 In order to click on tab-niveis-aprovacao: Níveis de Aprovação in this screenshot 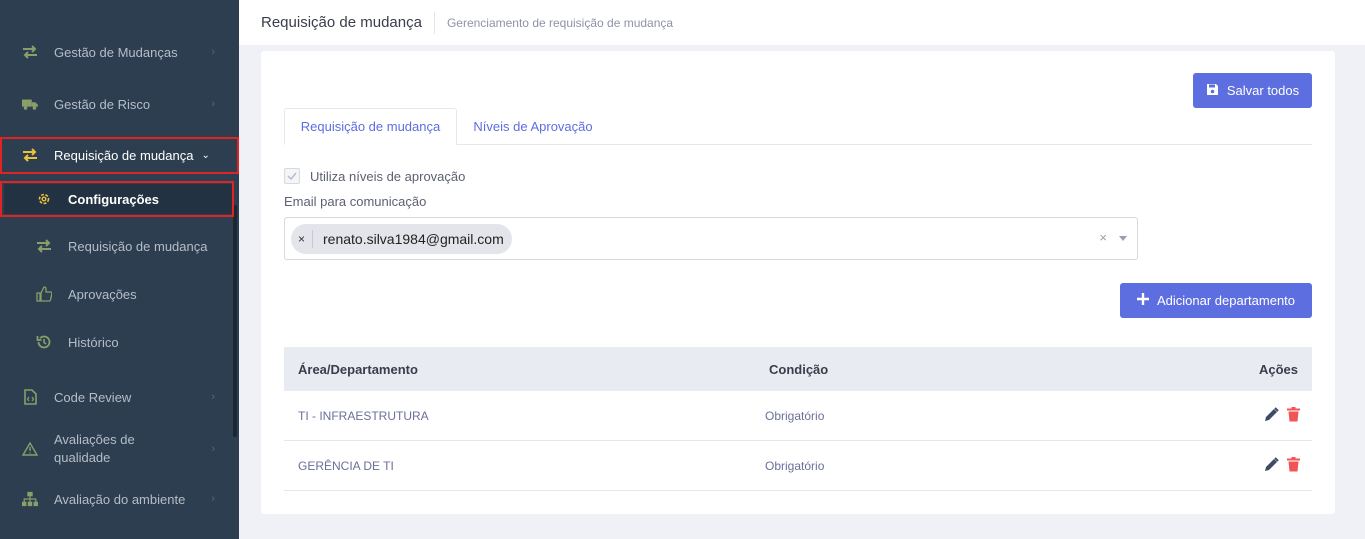, I will do `click(533, 126)`.